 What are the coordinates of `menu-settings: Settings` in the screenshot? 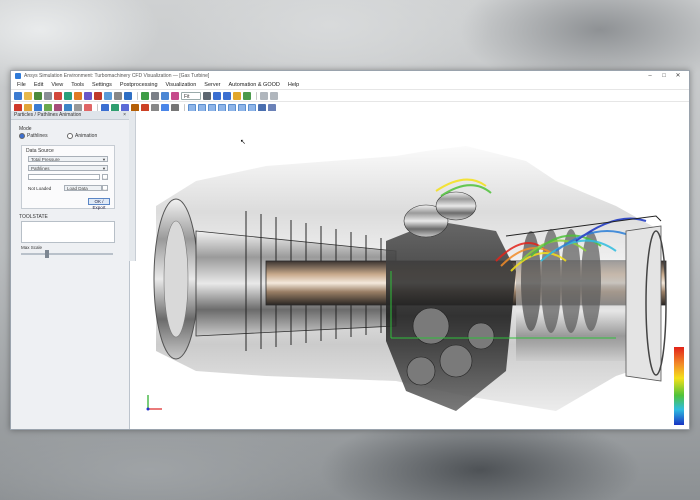 It's located at (102, 85).